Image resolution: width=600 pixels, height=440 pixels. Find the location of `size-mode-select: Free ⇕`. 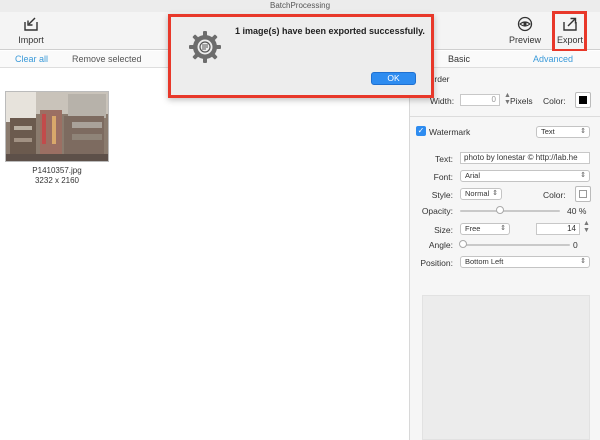

size-mode-select: Free ⇕ is located at coordinates (485, 229).